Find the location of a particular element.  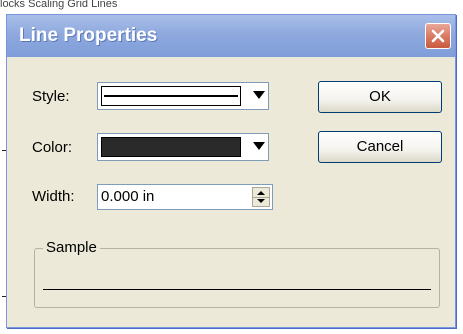

cancel-button: Cancel is located at coordinates (380, 147).